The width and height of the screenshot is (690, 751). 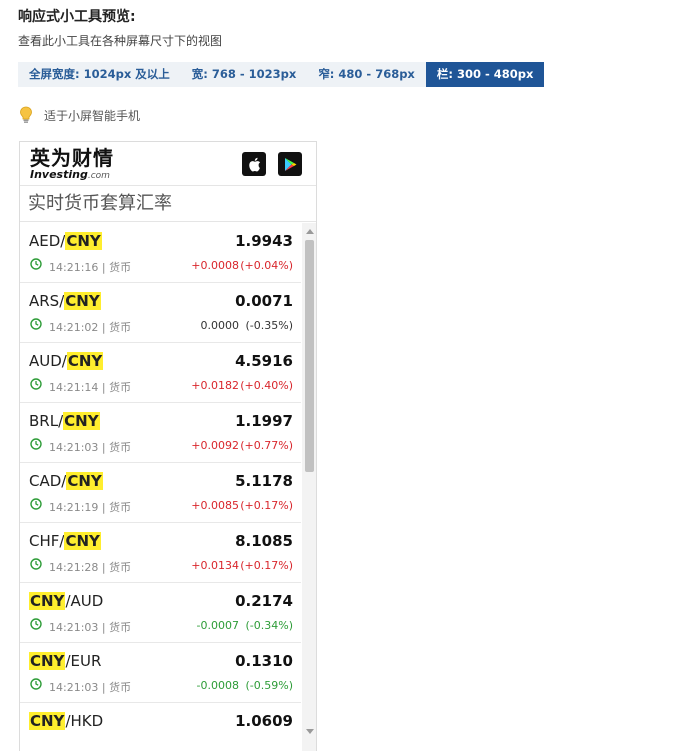 What do you see at coordinates (168, 204) in the screenshot?
I see `widget-heading: 实时货币套算汇率` at bounding box center [168, 204].